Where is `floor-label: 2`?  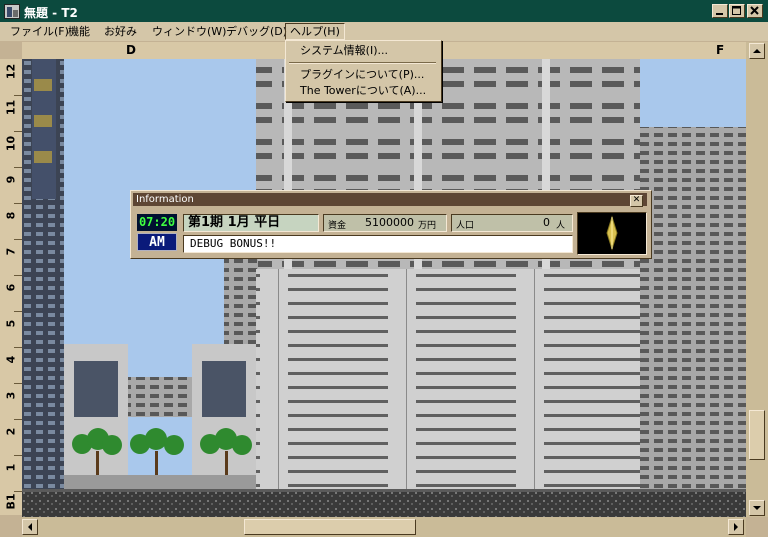
floor-label: 2 is located at coordinates (11, 431).